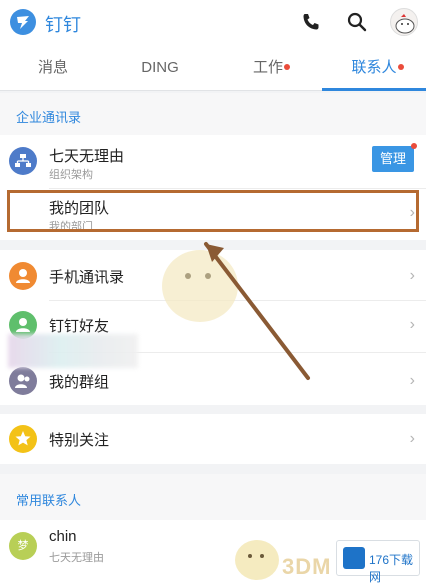  I want to click on special-follow-row: 特别关注 ›, so click(213, 439).